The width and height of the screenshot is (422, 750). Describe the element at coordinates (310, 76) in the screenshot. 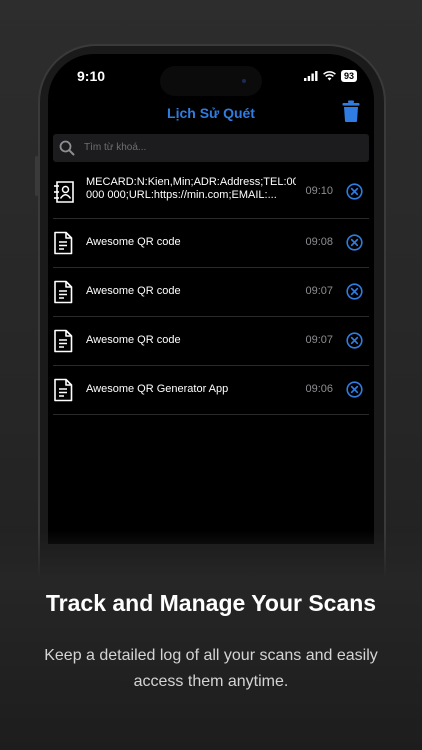

I see `cellular-signal-icon` at that location.